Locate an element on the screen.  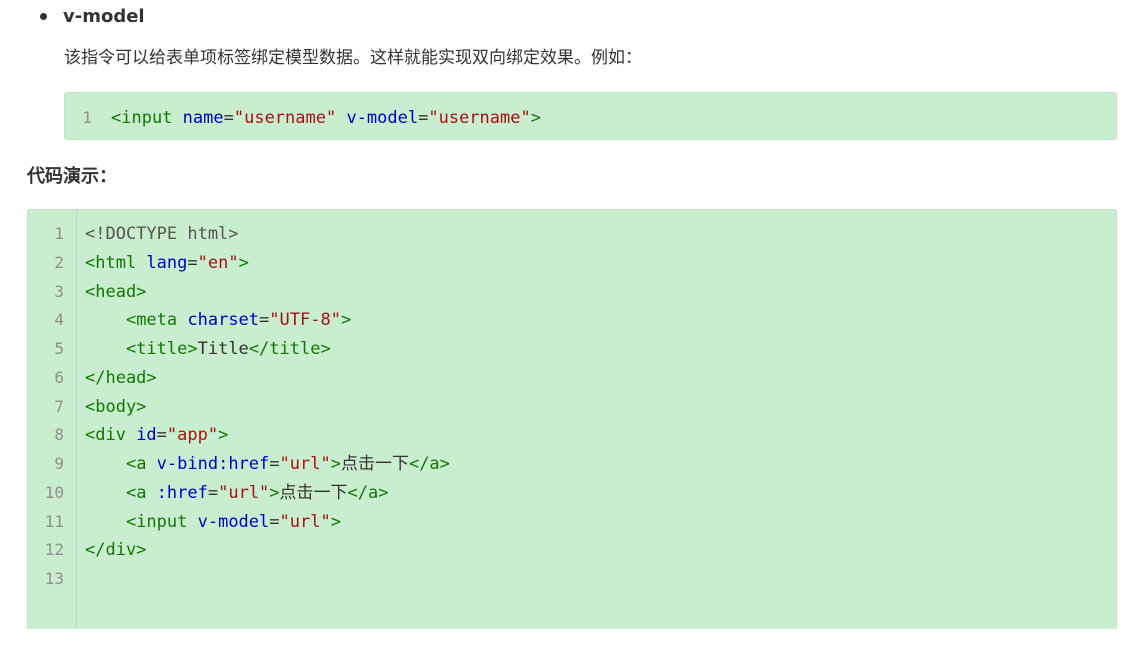
code-token: </title> is located at coordinates (289, 349).